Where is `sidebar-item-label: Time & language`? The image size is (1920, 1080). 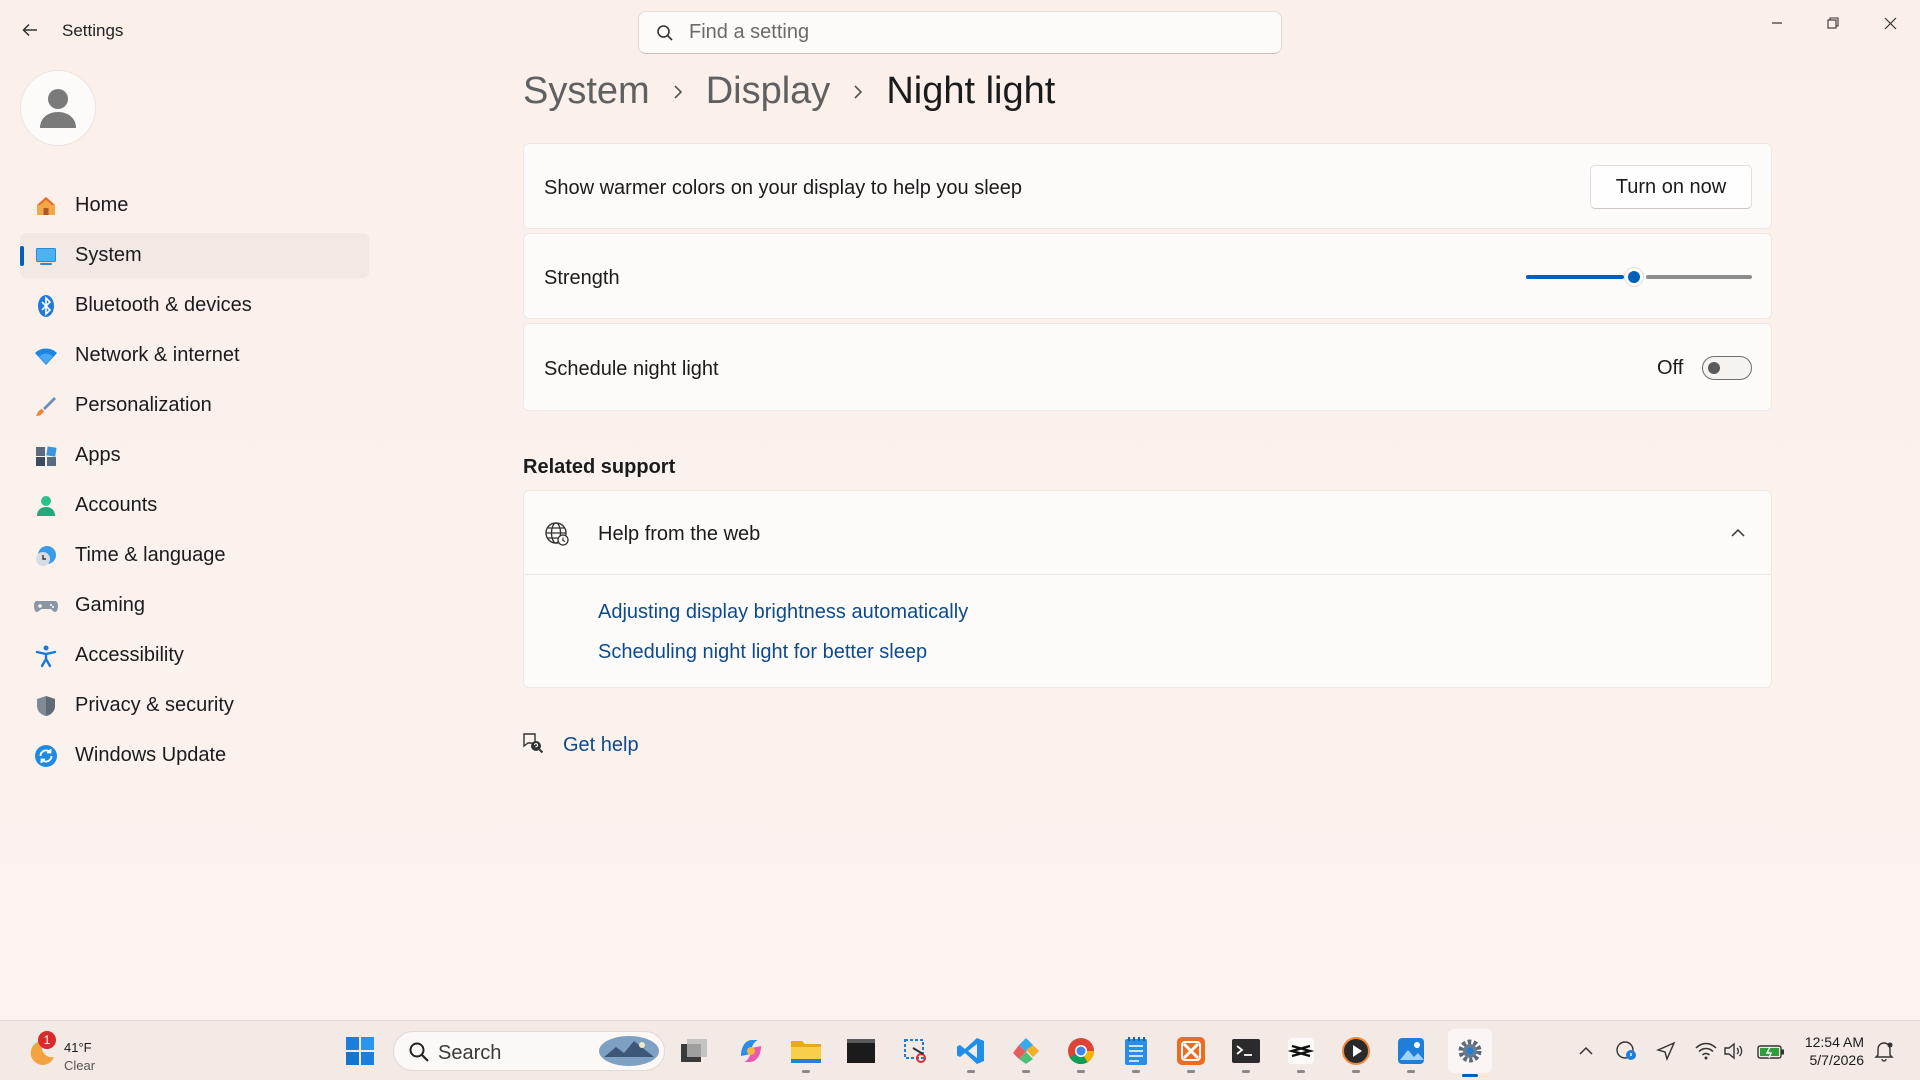
sidebar-item-label: Time & language is located at coordinates (150, 555).